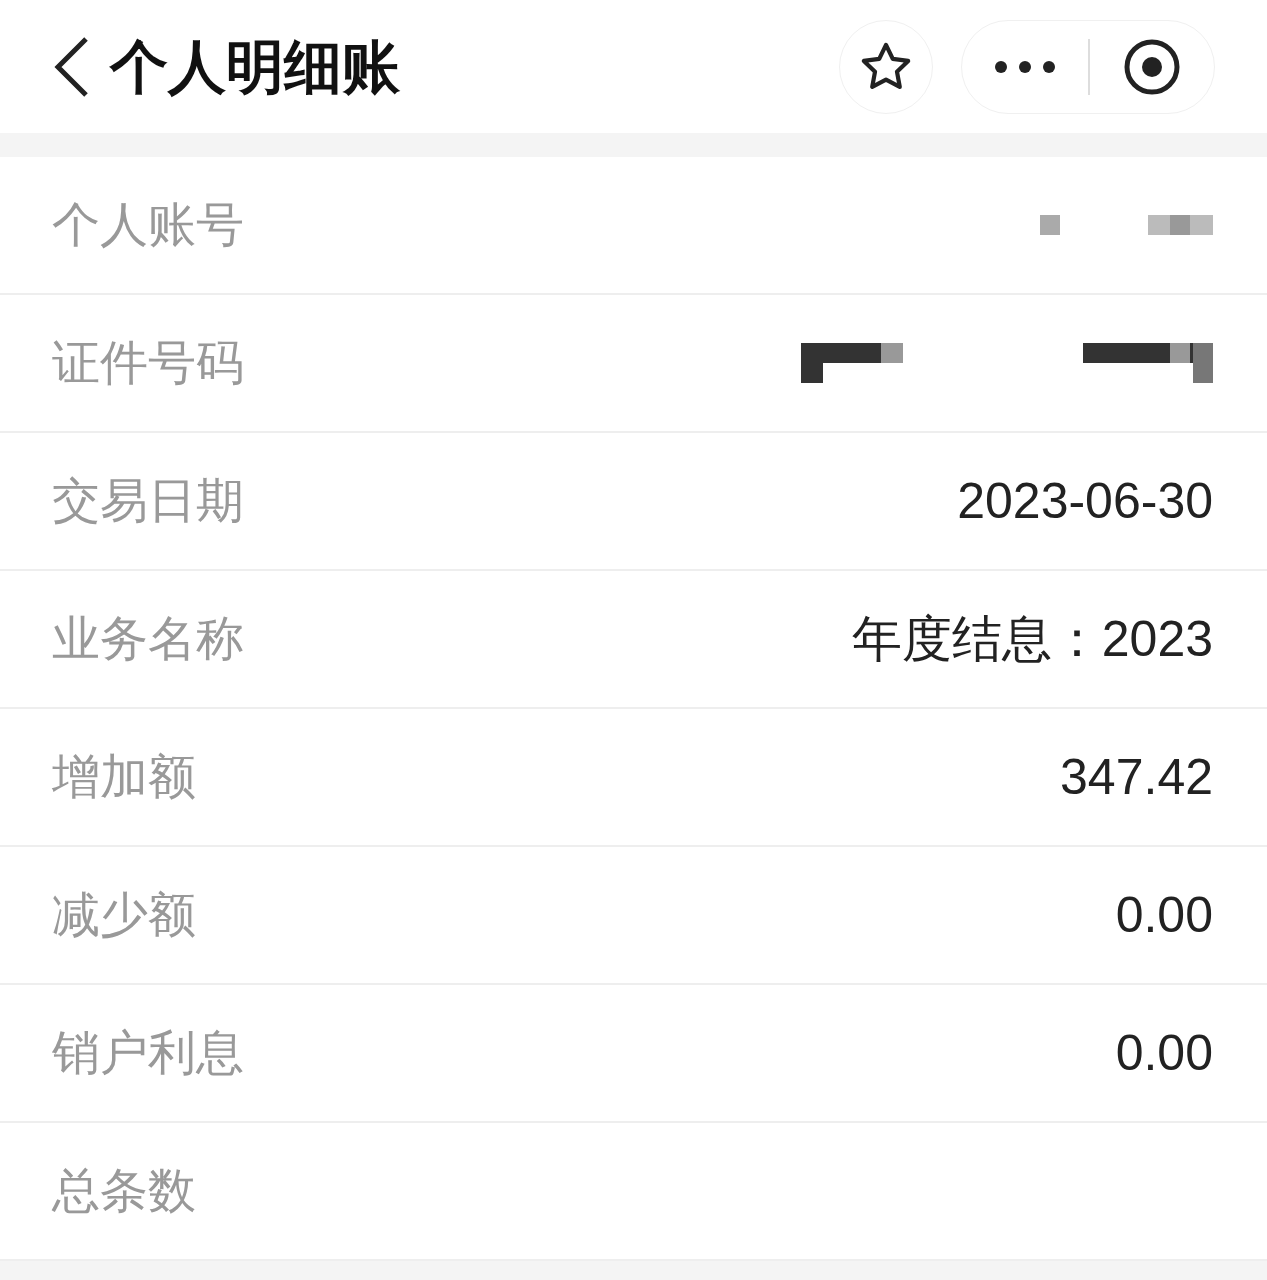 The image size is (1267, 1280). I want to click on field-label: 减少额, so click(124, 915).